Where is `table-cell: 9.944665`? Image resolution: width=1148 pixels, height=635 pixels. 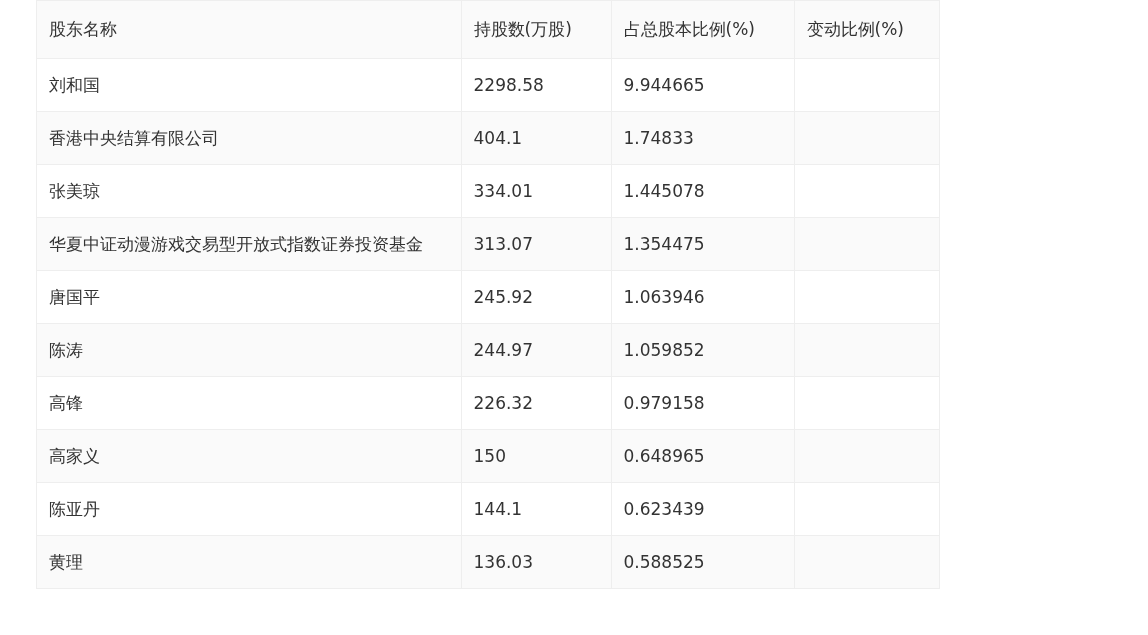 table-cell: 9.944665 is located at coordinates (702, 85).